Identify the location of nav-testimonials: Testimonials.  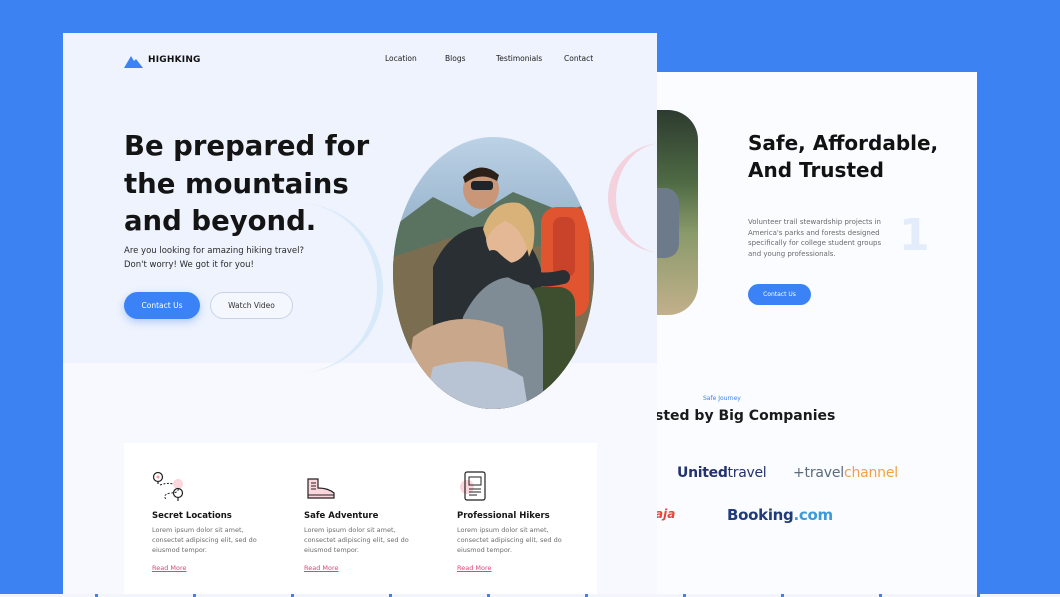
(519, 58).